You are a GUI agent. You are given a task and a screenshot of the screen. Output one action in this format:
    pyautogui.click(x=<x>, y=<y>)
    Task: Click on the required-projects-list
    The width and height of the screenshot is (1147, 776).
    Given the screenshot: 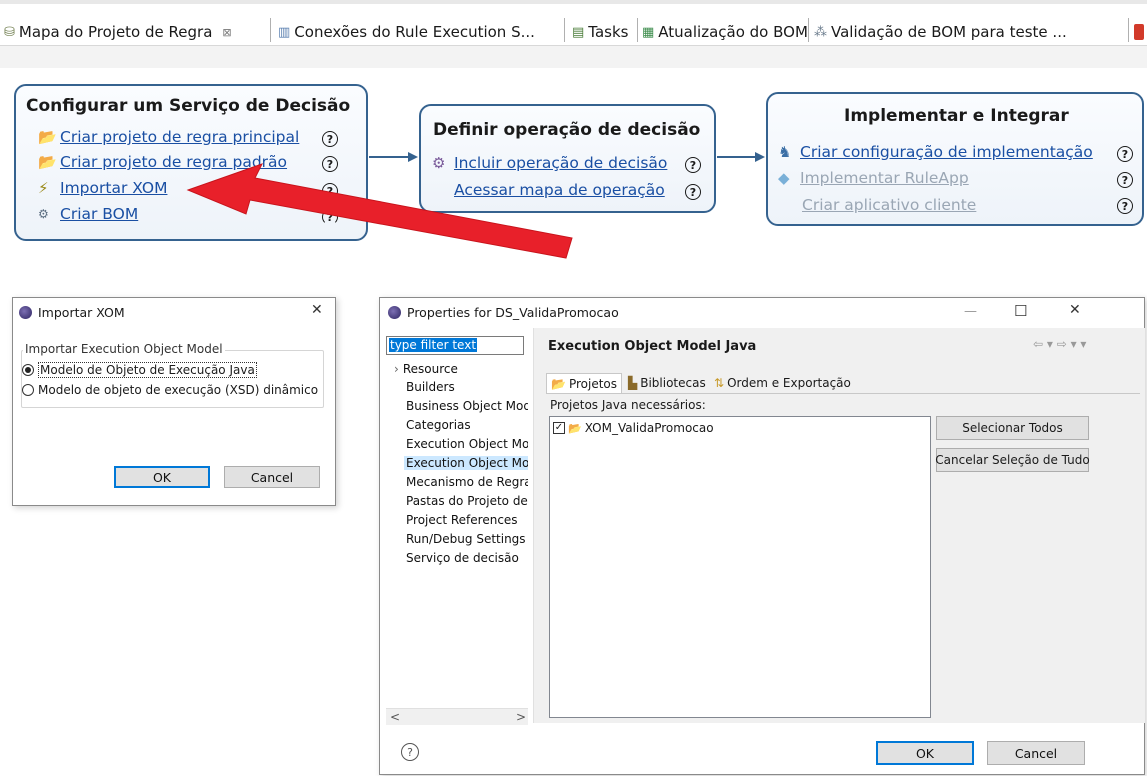 What is the action you would take?
    pyautogui.click(x=740, y=567)
    